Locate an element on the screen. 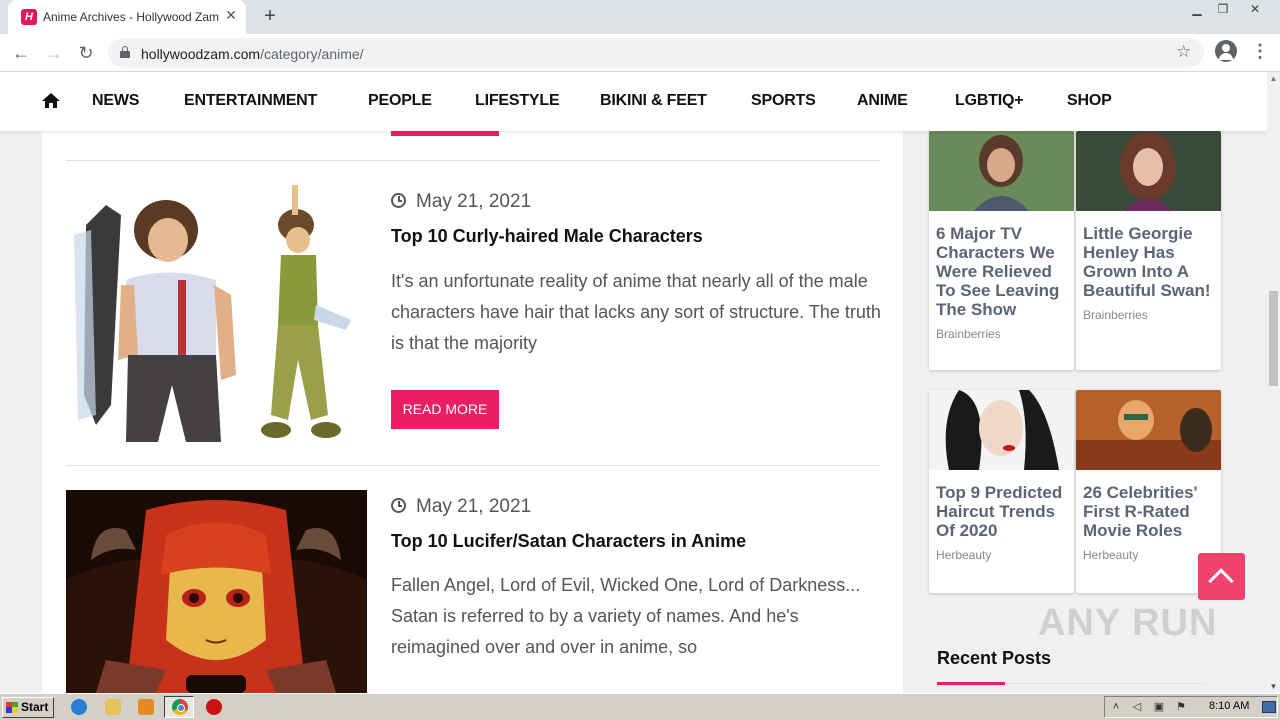 Image resolution: width=1280 pixels, height=720 pixels. opera-icon is located at coordinates (214, 707).